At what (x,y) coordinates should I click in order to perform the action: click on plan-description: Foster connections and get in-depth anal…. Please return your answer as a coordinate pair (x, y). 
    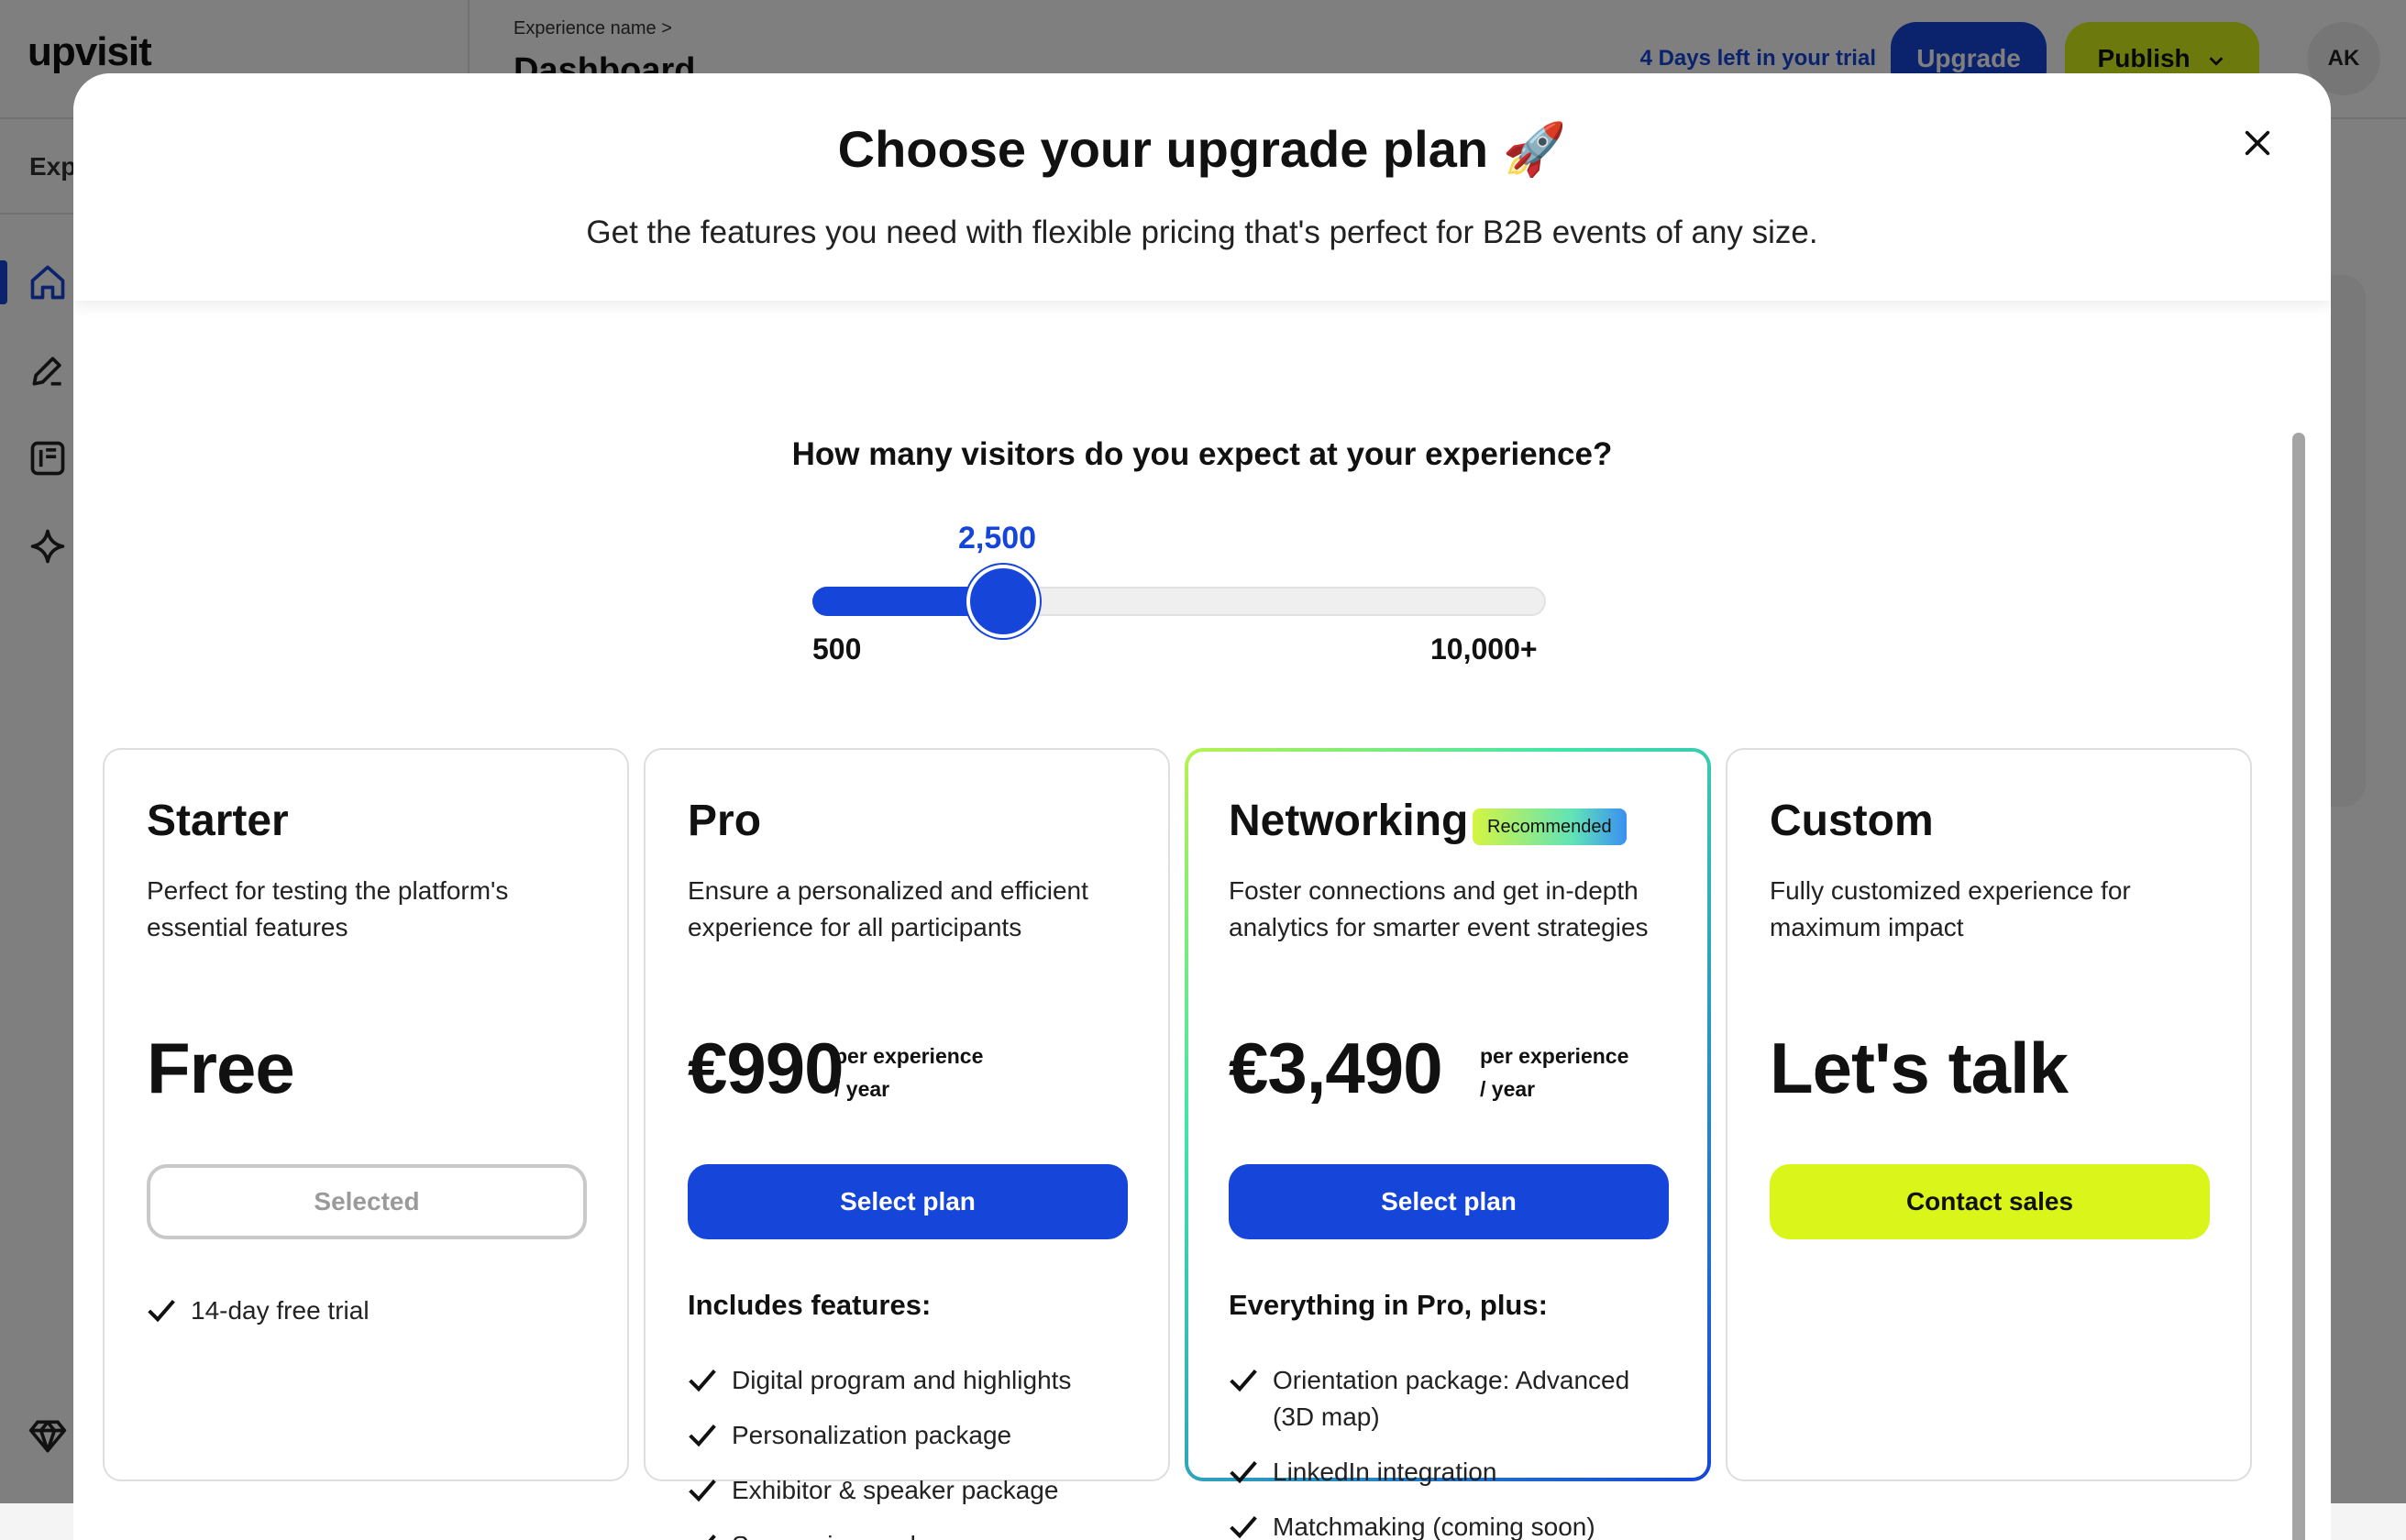
    Looking at the image, I should click on (1439, 908).